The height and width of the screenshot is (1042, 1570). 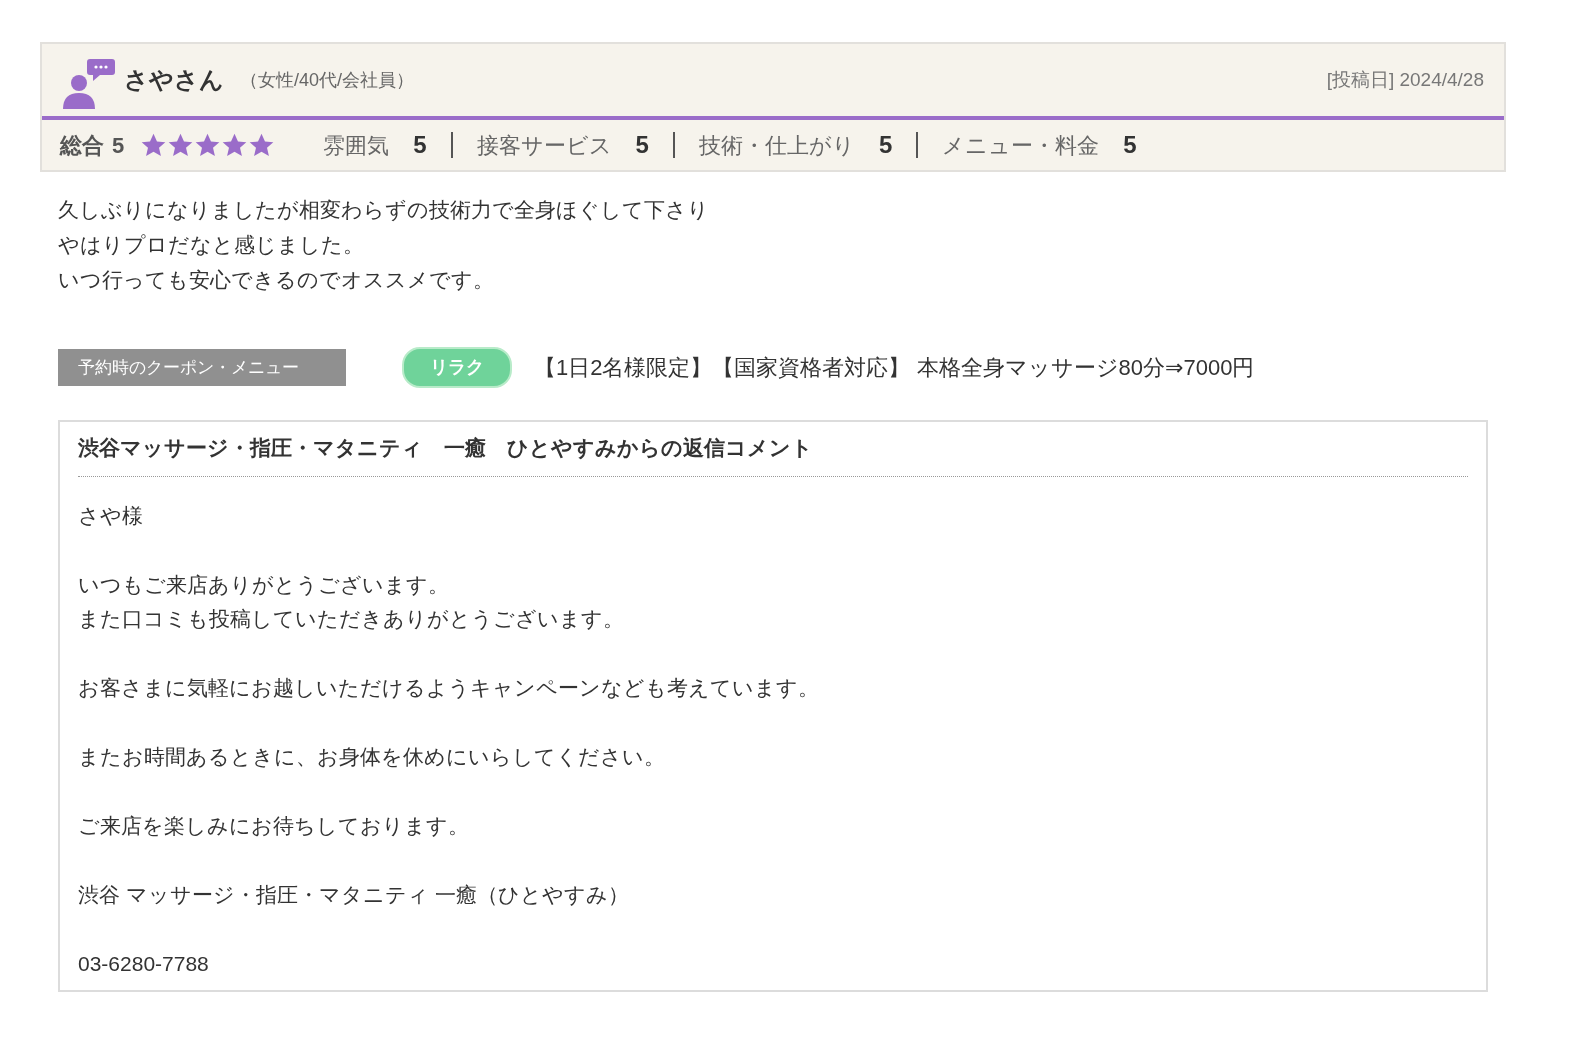 I want to click on reply-paragraph: さや様, so click(x=111, y=515).